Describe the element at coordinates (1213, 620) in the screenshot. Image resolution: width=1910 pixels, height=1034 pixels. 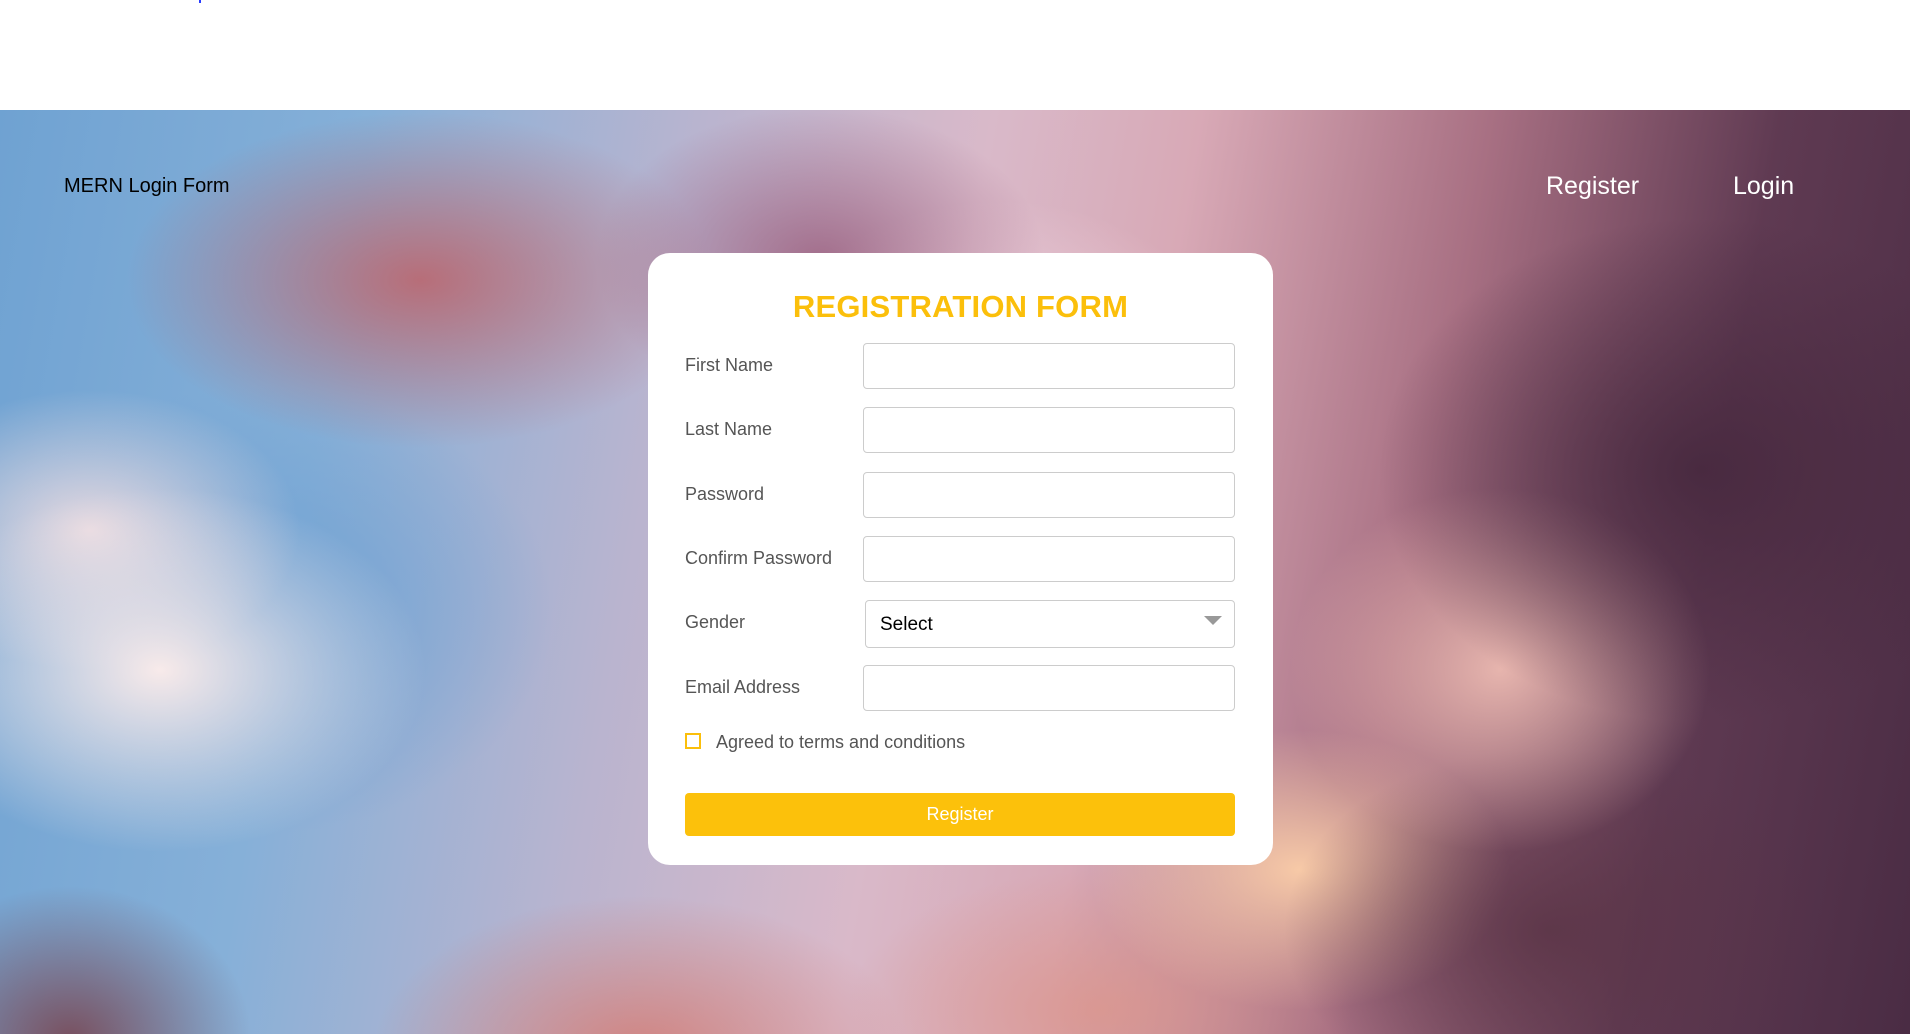
I see `chevron-down-icon` at that location.